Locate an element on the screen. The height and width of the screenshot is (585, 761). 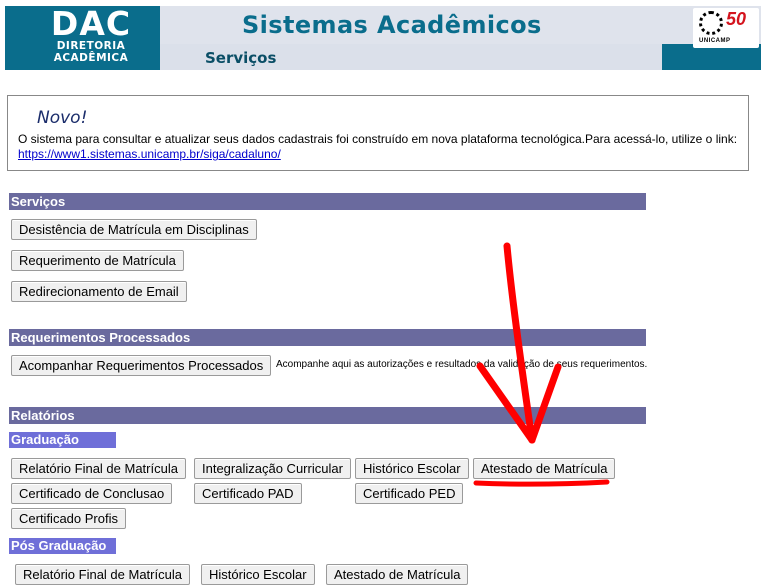
section-requerimentos: Requerimentos Processados is located at coordinates (327, 337).